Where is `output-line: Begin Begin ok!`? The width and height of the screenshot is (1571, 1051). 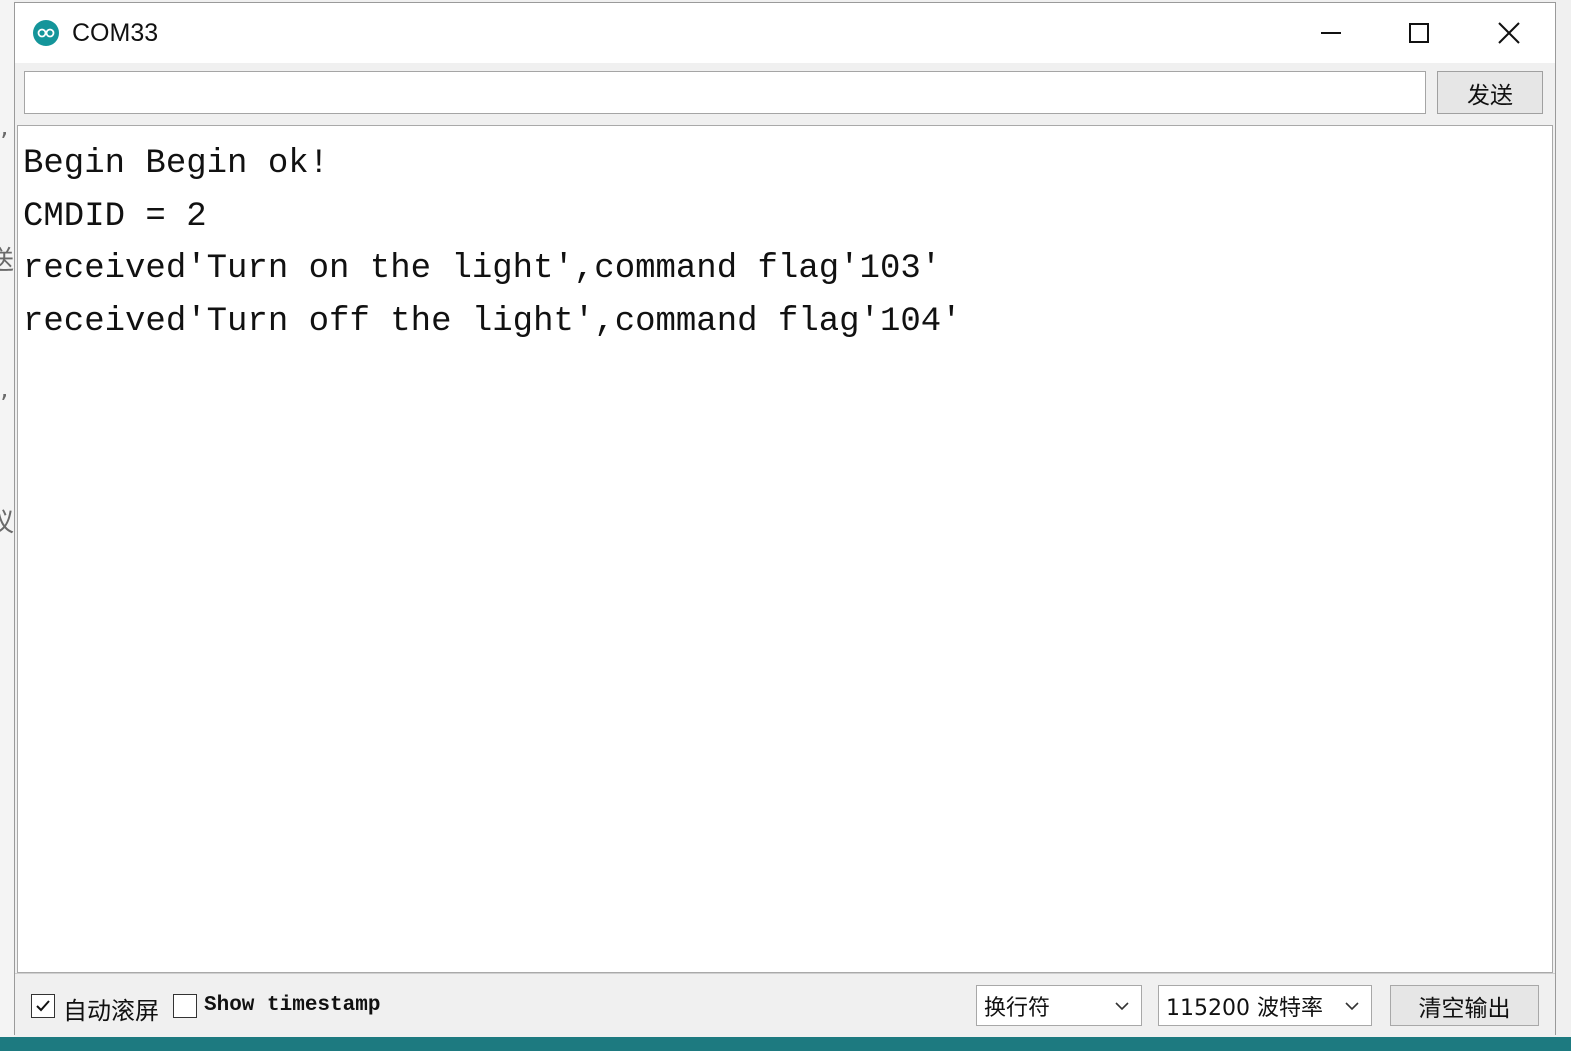 output-line: Begin Begin ok! is located at coordinates (176, 164).